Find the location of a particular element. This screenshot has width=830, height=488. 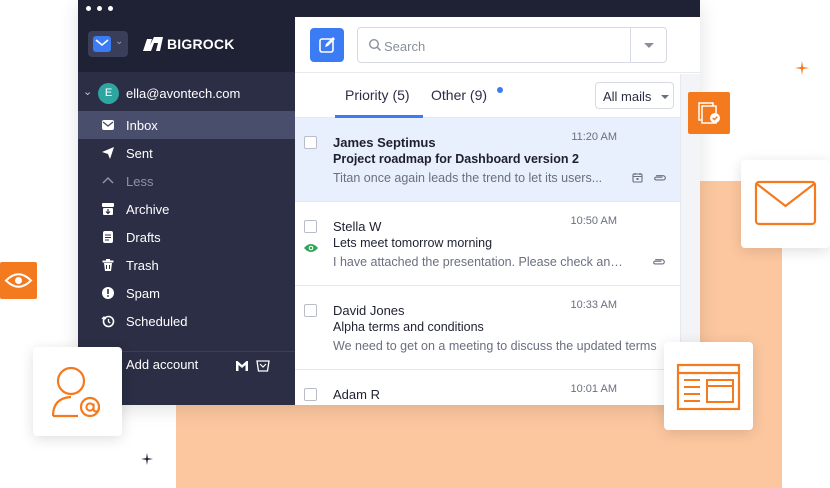

unread-indicator-dot is located at coordinates (500, 90).